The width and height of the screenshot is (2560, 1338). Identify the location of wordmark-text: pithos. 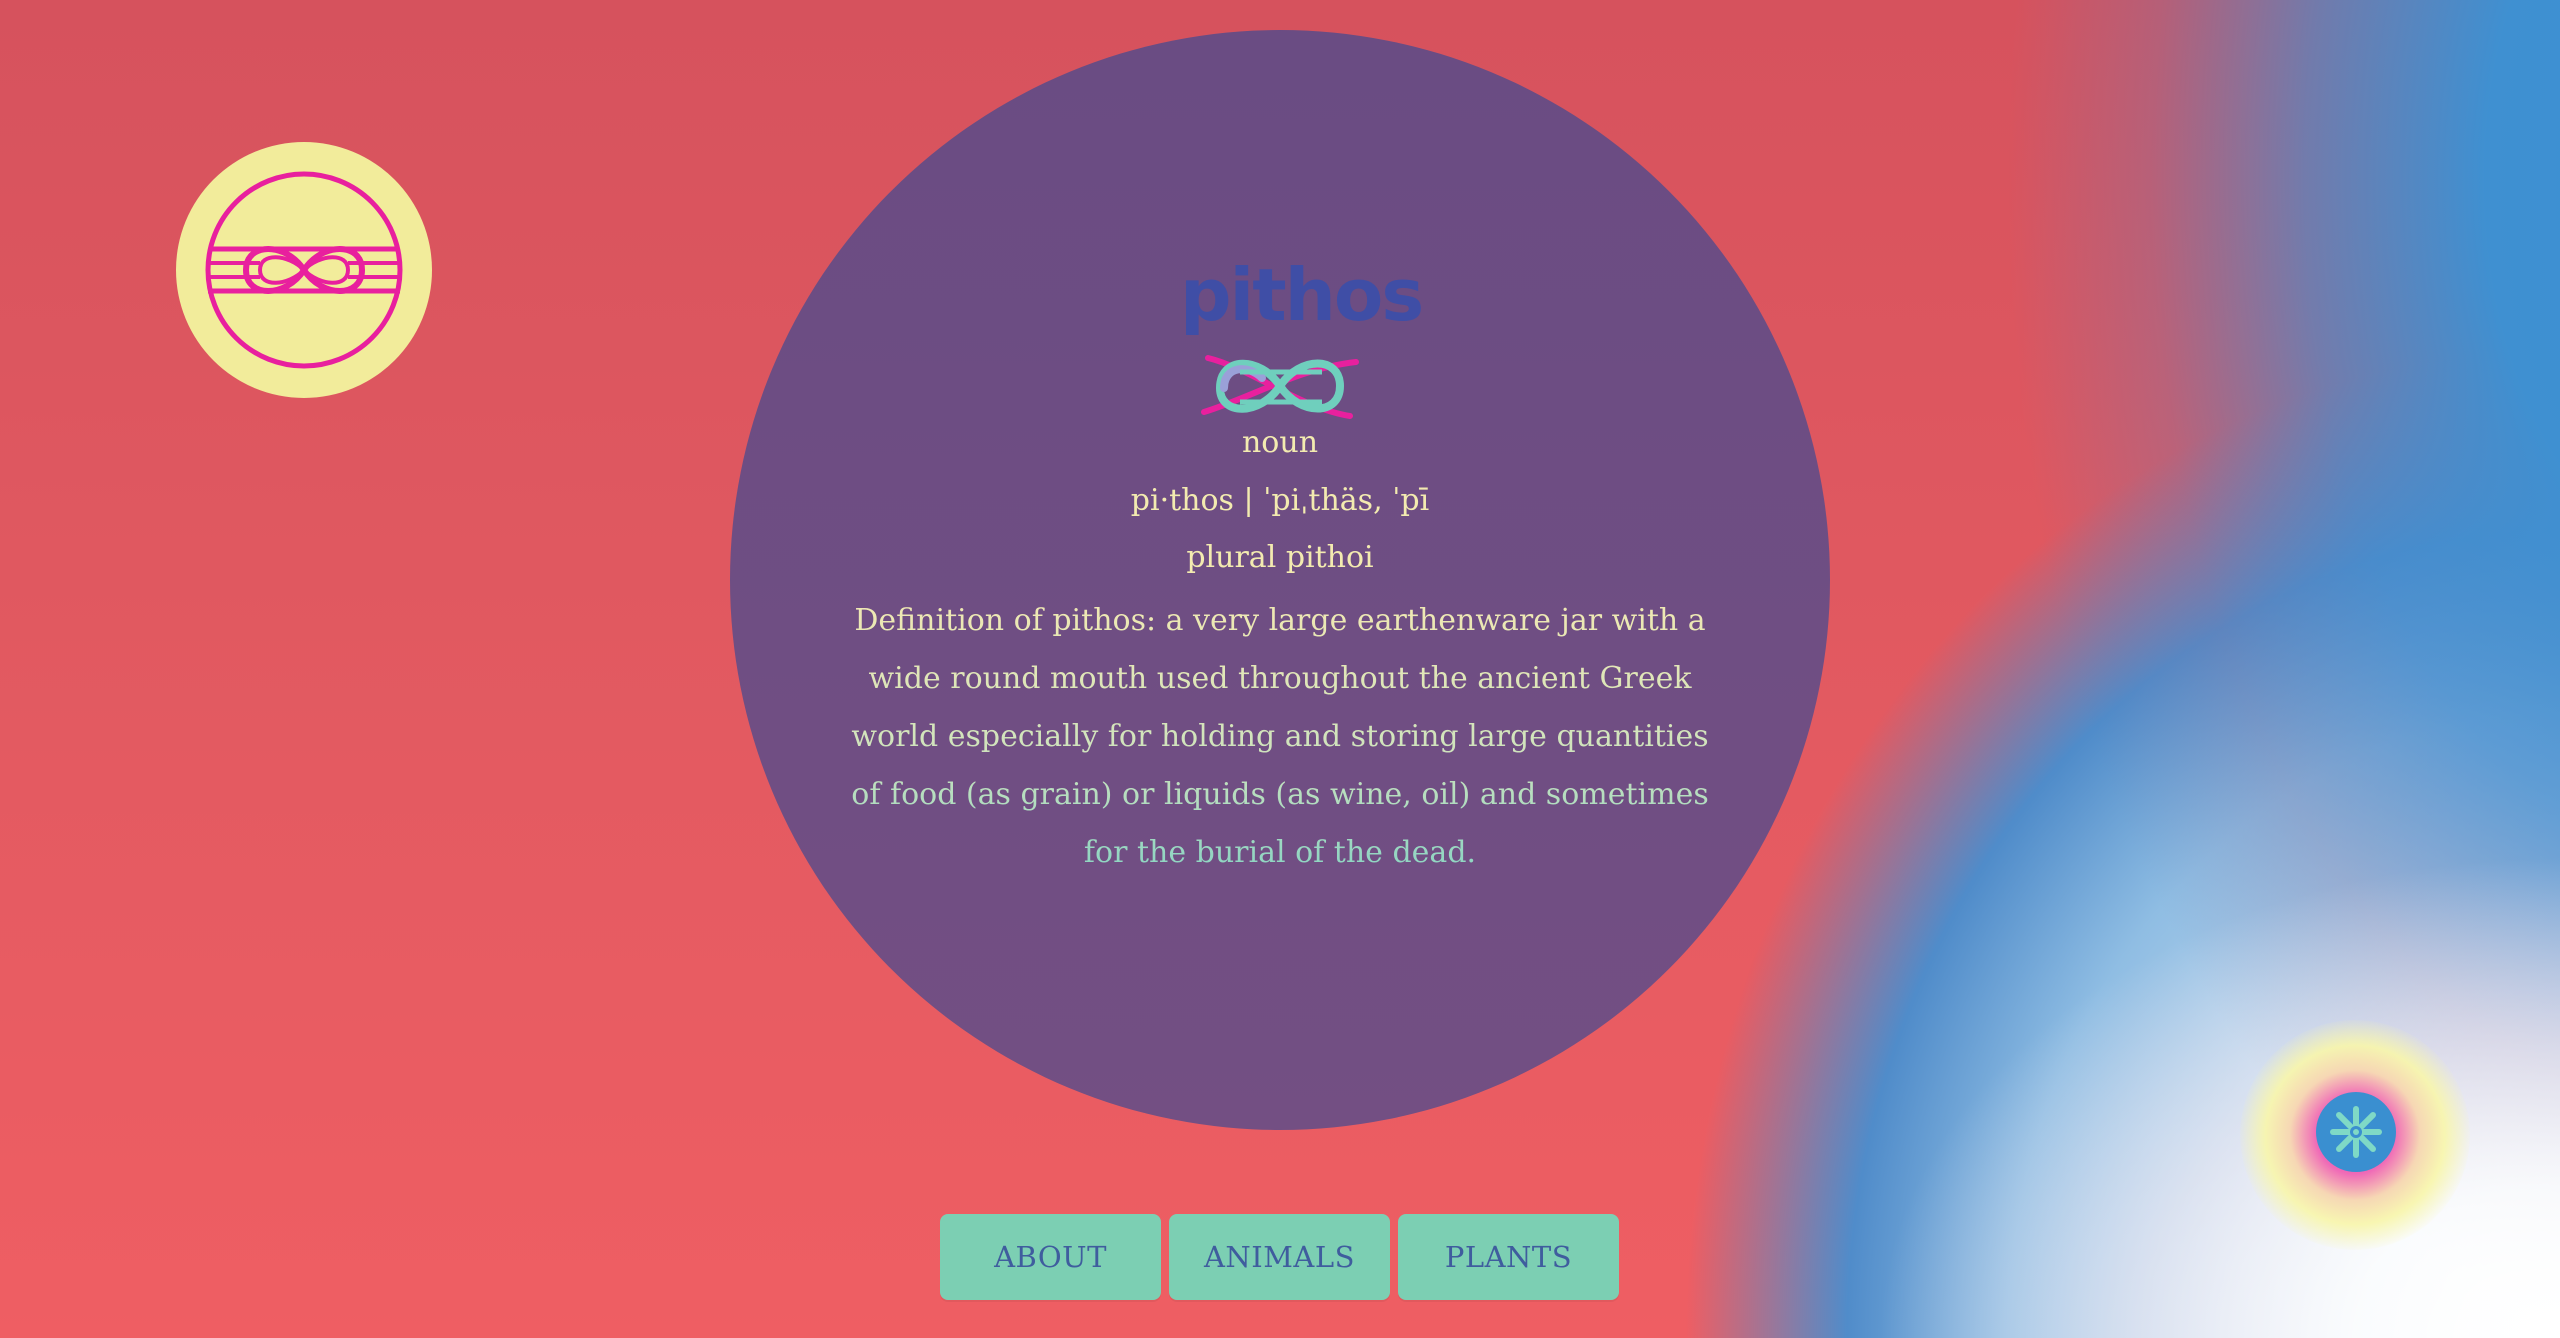
(1302, 295).